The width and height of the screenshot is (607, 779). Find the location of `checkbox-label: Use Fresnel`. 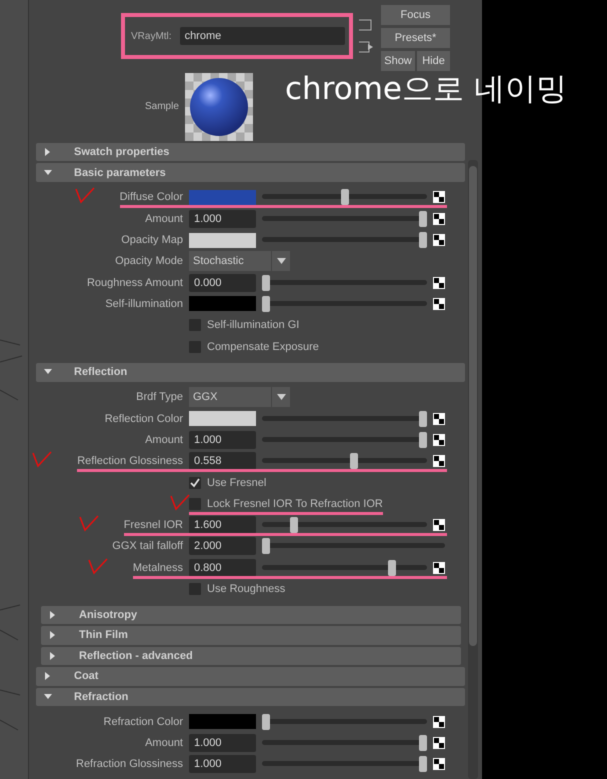

checkbox-label: Use Fresnel is located at coordinates (236, 482).